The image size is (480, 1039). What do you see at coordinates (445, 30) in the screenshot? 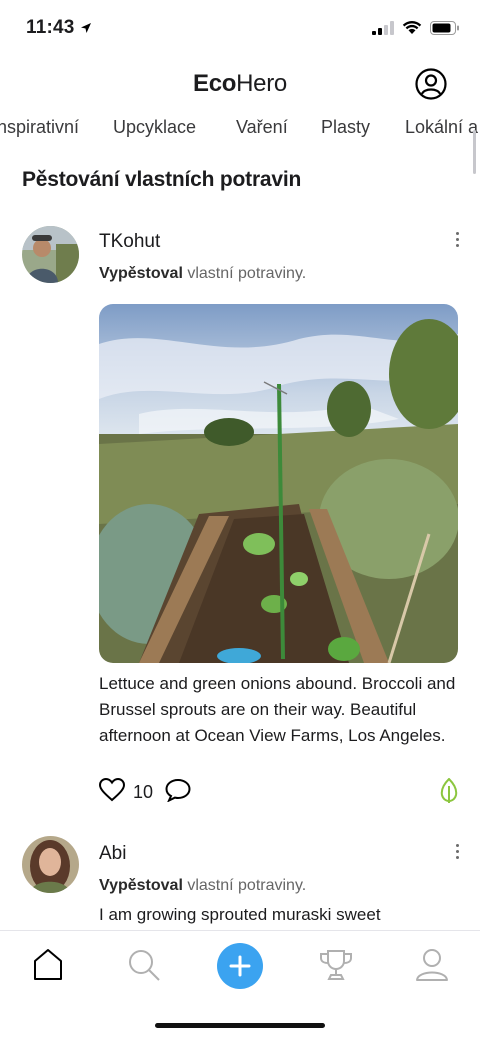
I see `battery-icon` at bounding box center [445, 30].